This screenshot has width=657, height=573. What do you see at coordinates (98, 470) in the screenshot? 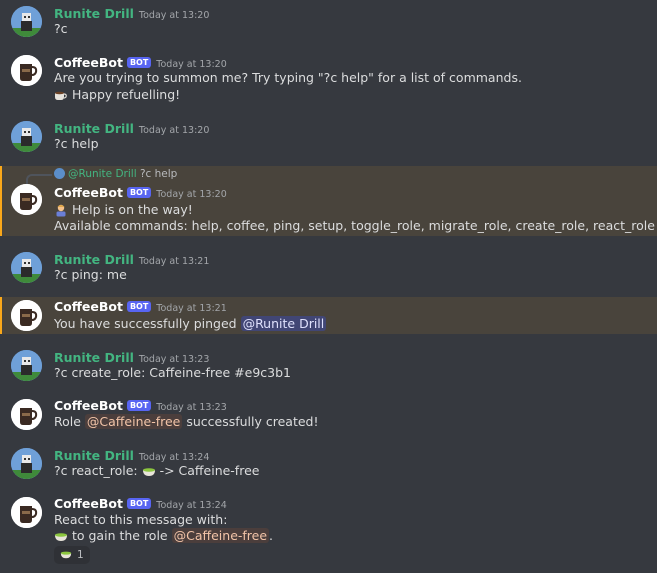
I see `message-text: ?c react_role:` at bounding box center [98, 470].